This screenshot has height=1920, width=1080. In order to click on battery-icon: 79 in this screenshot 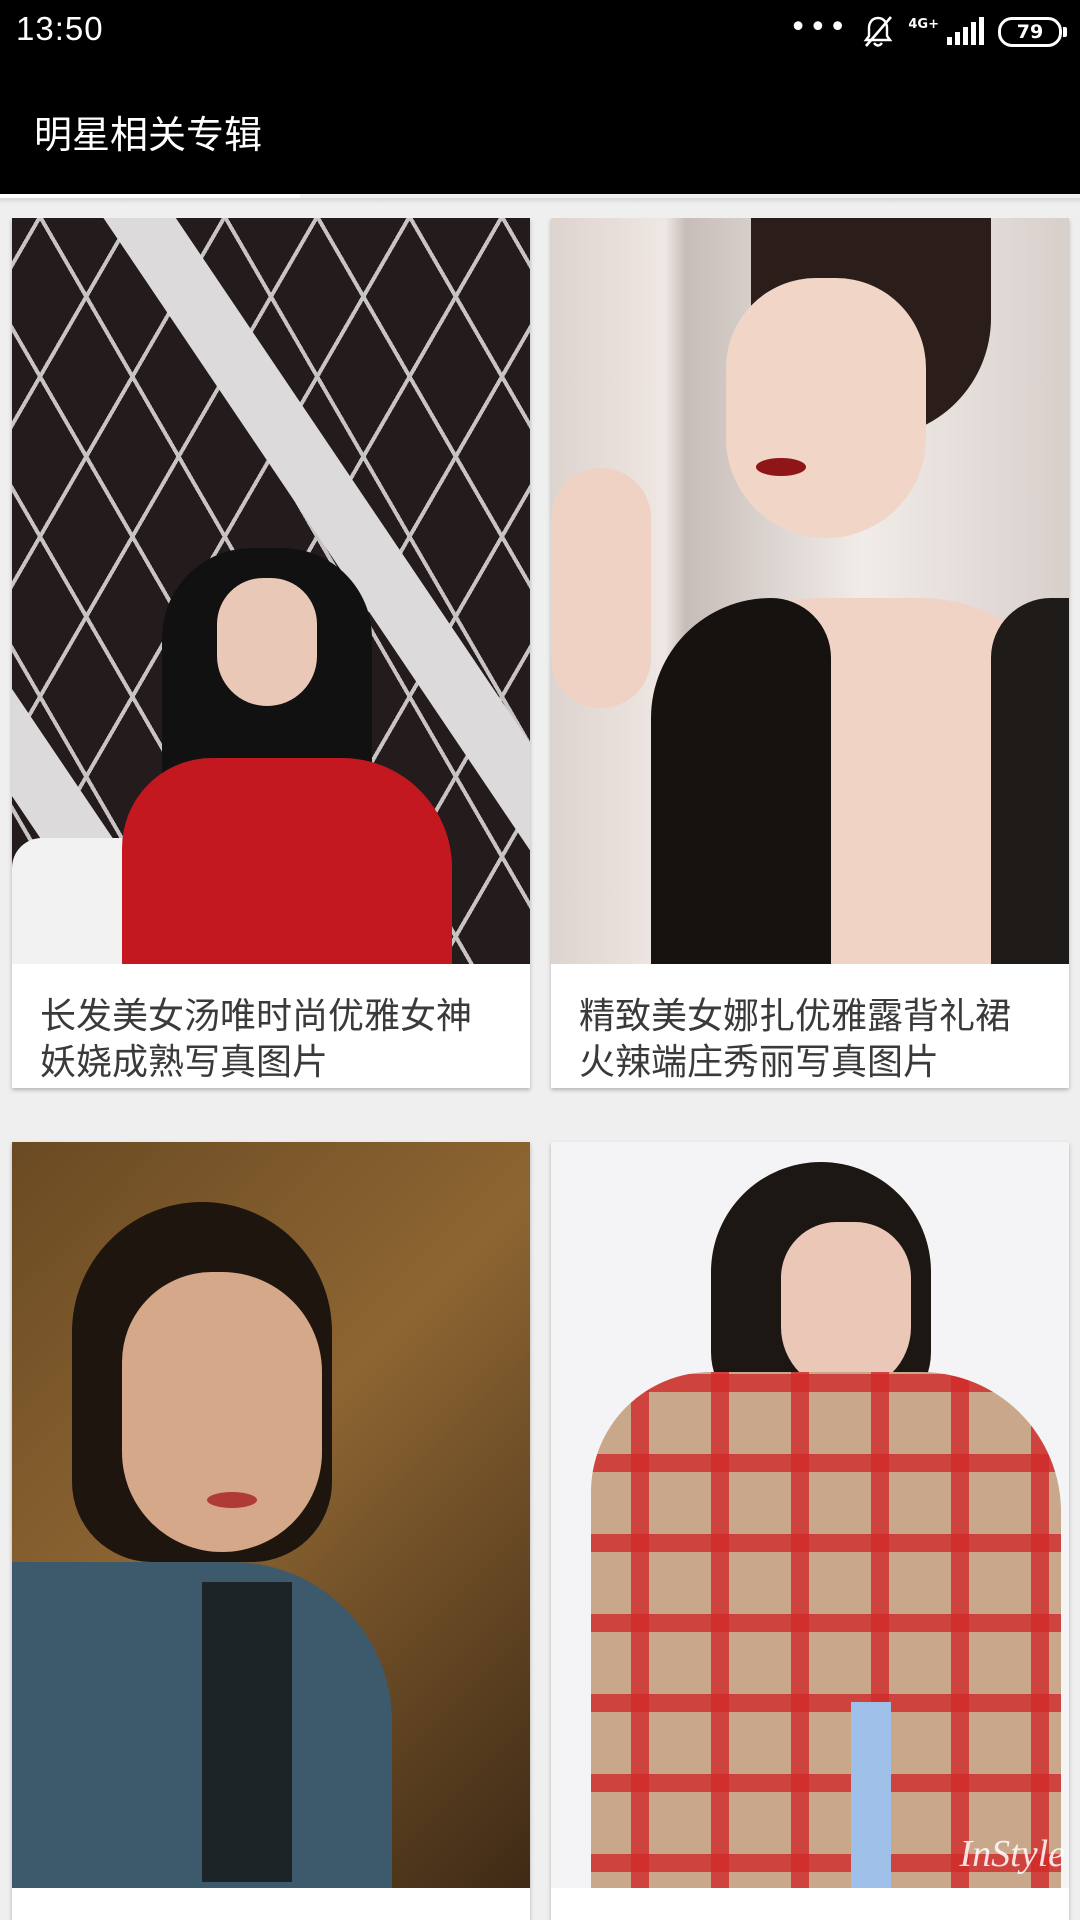, I will do `click(1032, 32)`.